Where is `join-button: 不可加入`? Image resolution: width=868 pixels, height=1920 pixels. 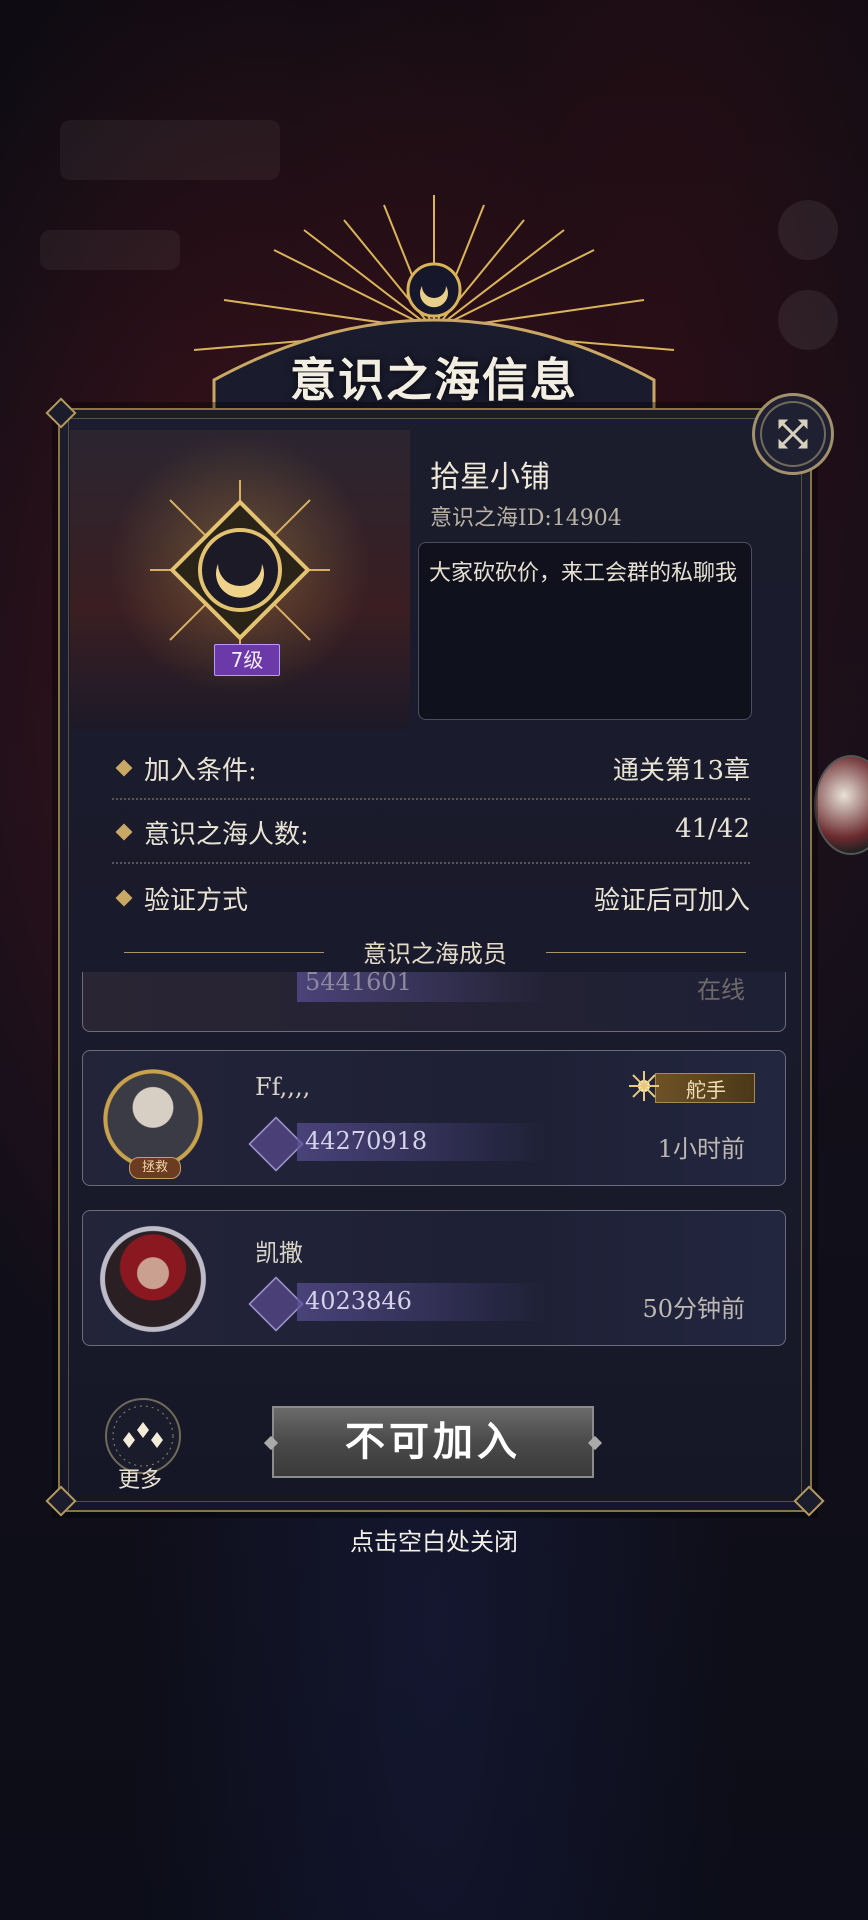
join-button: 不可加入 is located at coordinates (433, 1442).